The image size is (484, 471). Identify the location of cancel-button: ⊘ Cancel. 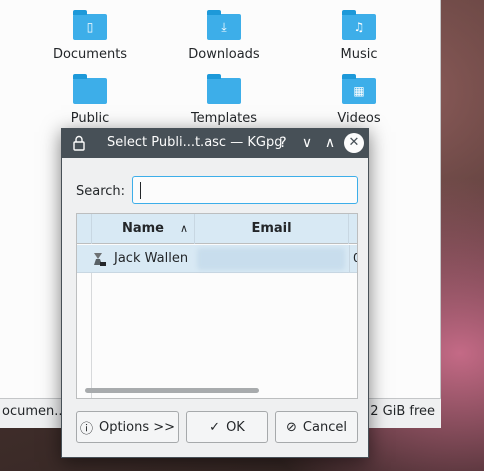
(316, 427).